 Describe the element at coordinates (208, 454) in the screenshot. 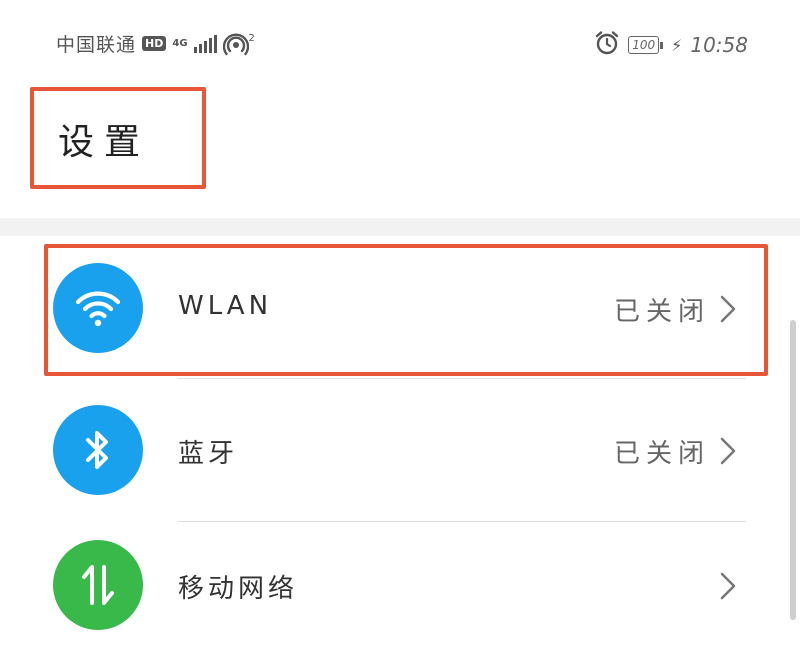

I see `settings-item-label: 蓝牙` at that location.